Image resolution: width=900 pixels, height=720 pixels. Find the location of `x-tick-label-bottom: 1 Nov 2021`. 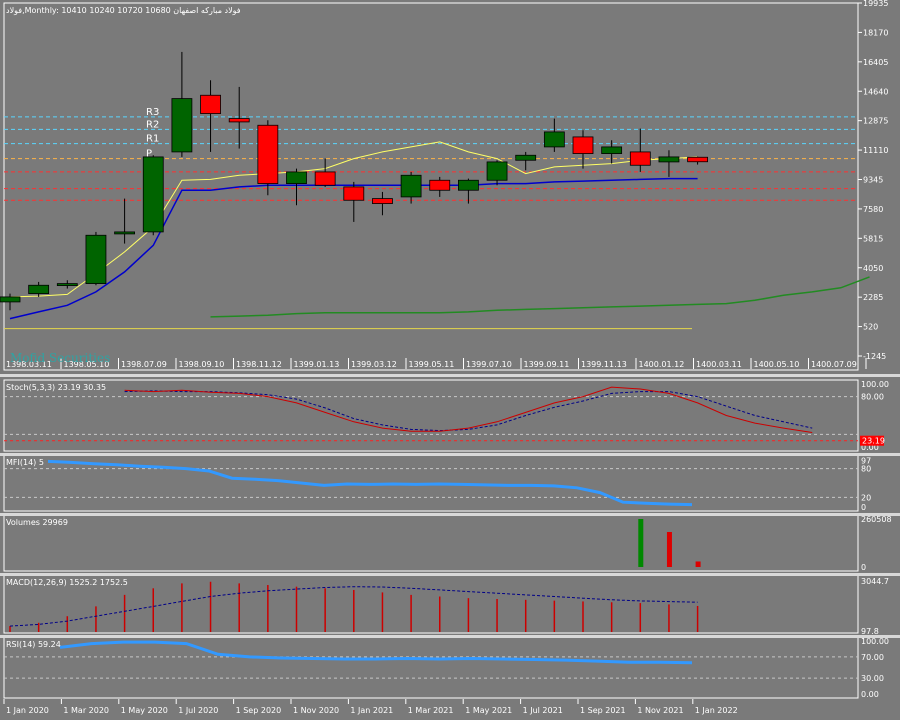

x-tick-label-bottom: 1 Nov 2021 is located at coordinates (660, 710).